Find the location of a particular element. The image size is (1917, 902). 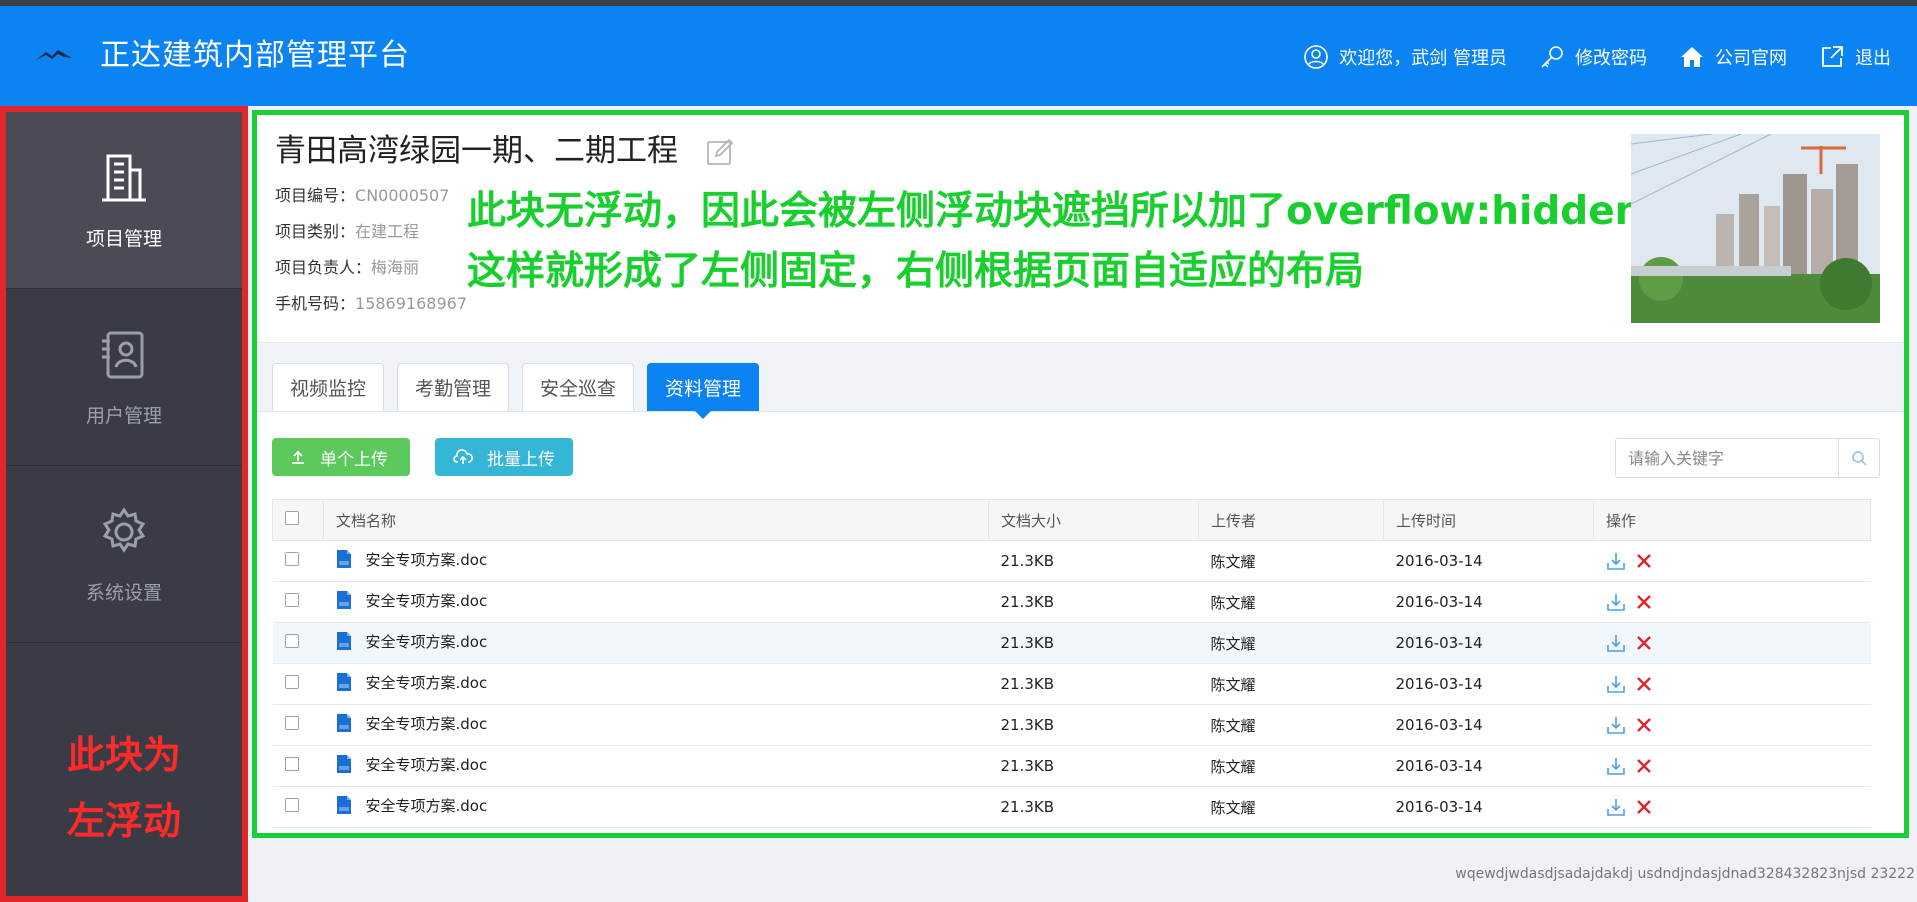

field-value: 在建工程 is located at coordinates (387, 231).